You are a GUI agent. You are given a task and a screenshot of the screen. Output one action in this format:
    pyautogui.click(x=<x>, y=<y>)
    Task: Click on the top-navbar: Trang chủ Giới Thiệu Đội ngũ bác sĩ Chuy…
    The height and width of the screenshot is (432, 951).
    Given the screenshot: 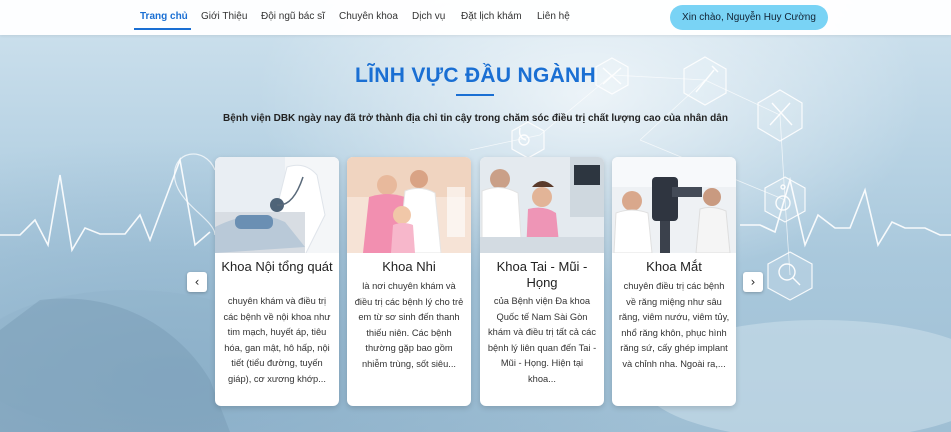 What is the action you would take?
    pyautogui.click(x=475, y=17)
    